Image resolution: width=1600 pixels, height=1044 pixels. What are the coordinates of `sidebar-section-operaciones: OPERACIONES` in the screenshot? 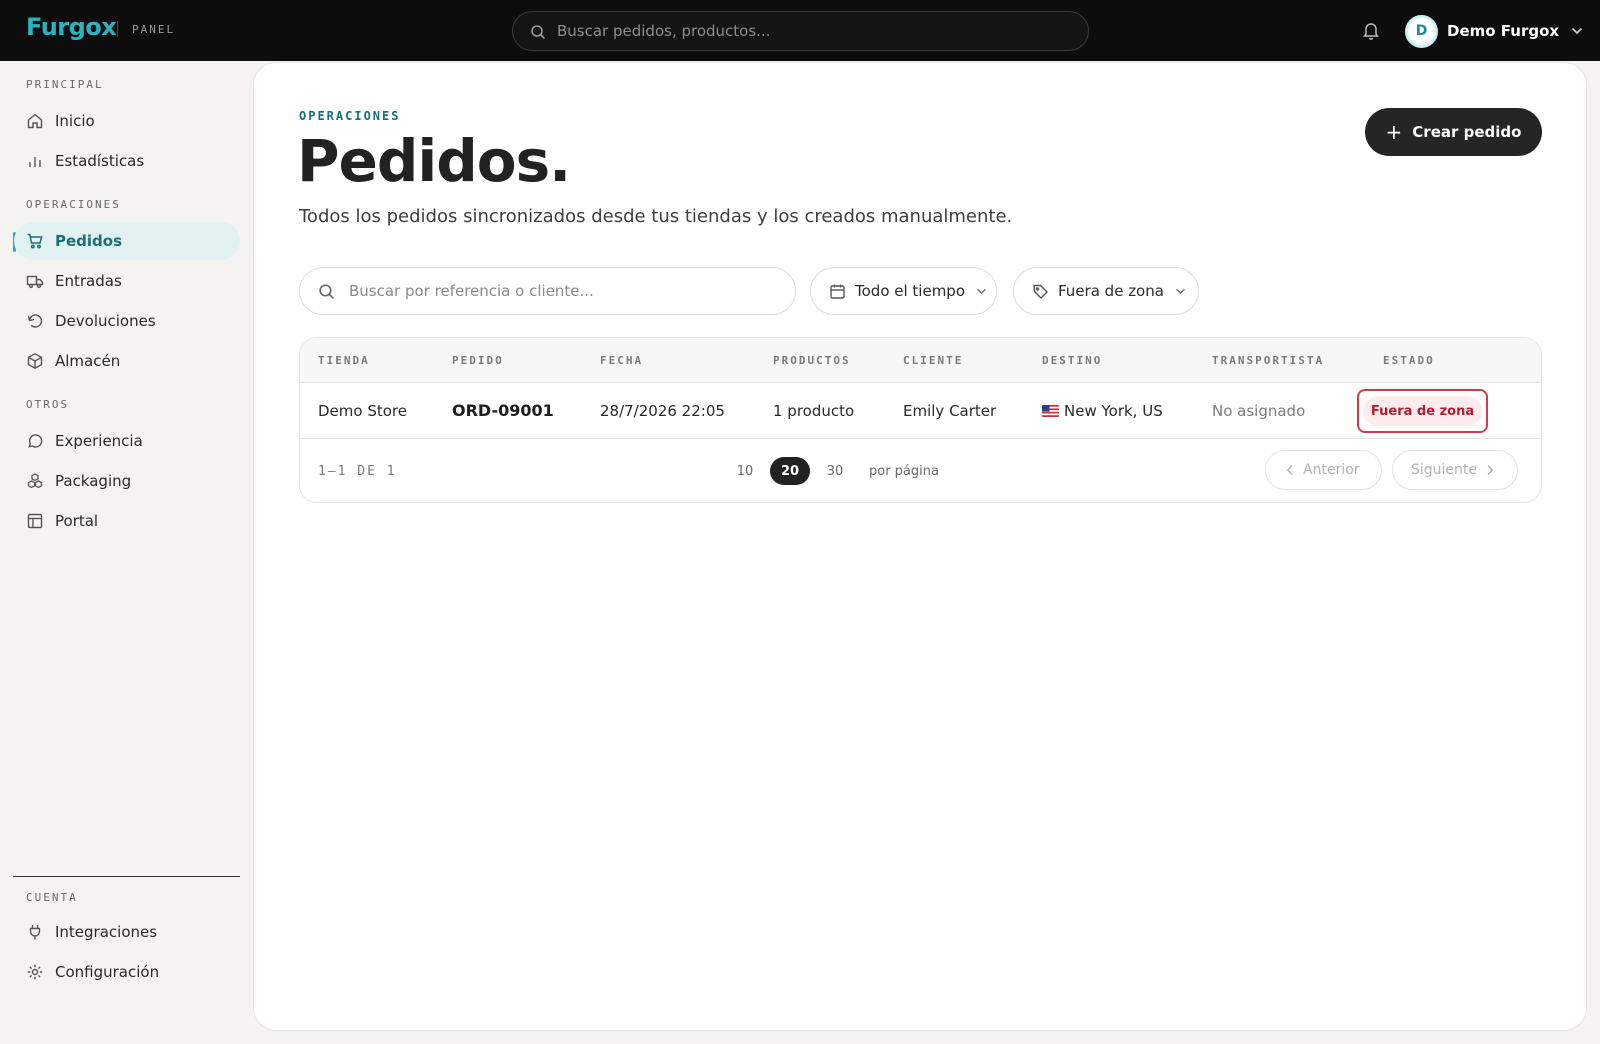 It's located at (73, 204).